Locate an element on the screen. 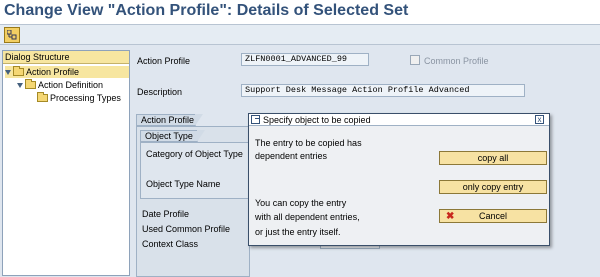  tree-item-processing-types: Processing Types is located at coordinates (83, 98).